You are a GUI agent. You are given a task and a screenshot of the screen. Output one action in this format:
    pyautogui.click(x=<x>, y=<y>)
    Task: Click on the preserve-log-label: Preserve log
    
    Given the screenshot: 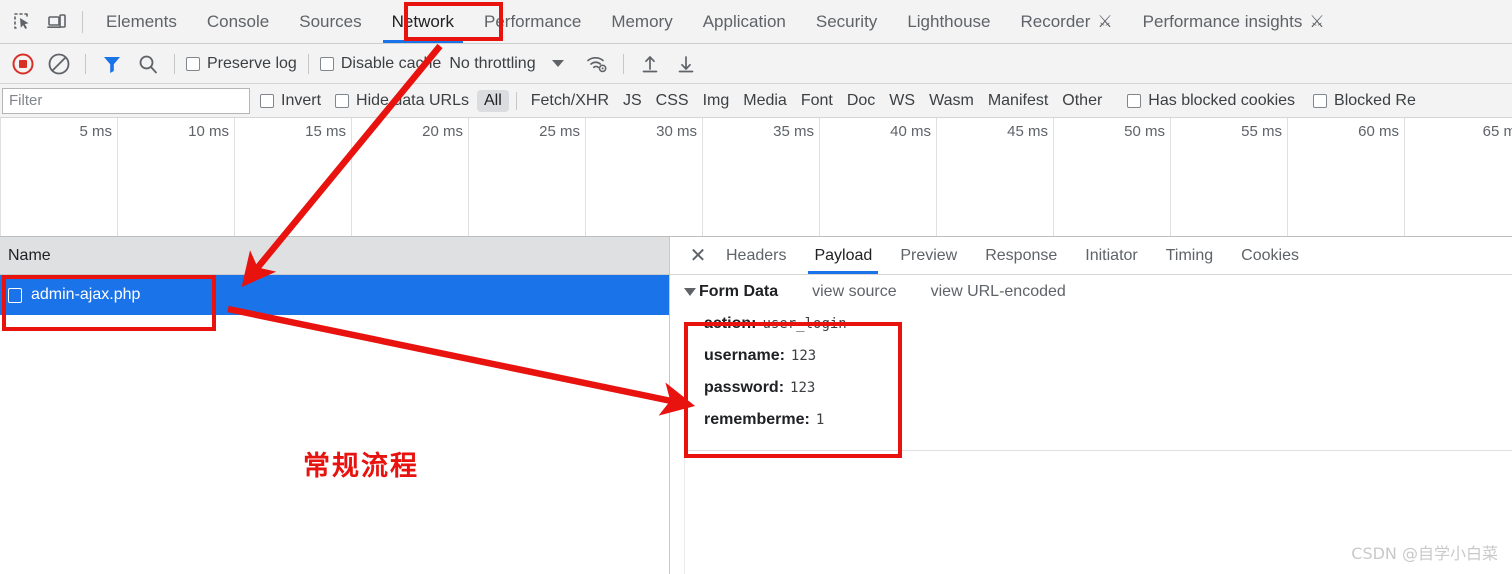 What is the action you would take?
    pyautogui.click(x=252, y=63)
    